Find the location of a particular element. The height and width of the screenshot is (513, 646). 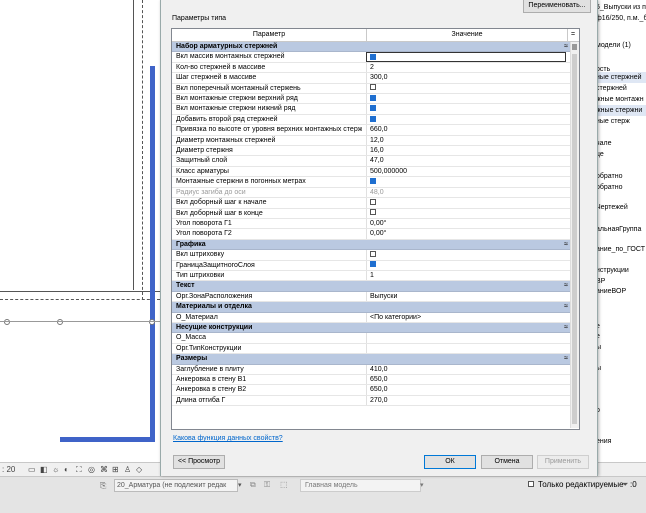

temporary-hide-icon: ⌘ is located at coordinates (104, 469).